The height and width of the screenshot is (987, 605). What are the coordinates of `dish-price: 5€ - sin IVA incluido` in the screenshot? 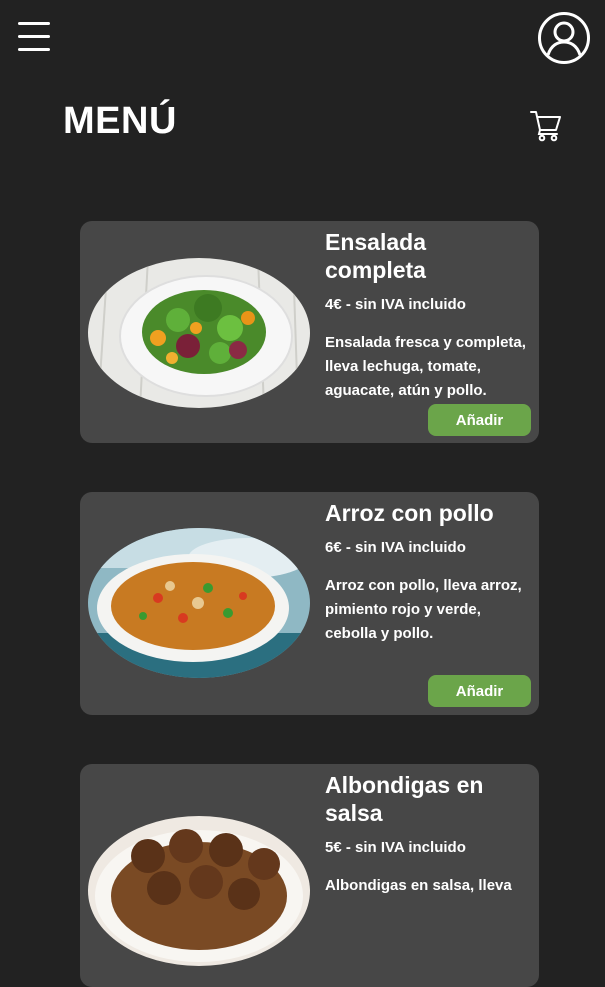 It's located at (395, 847).